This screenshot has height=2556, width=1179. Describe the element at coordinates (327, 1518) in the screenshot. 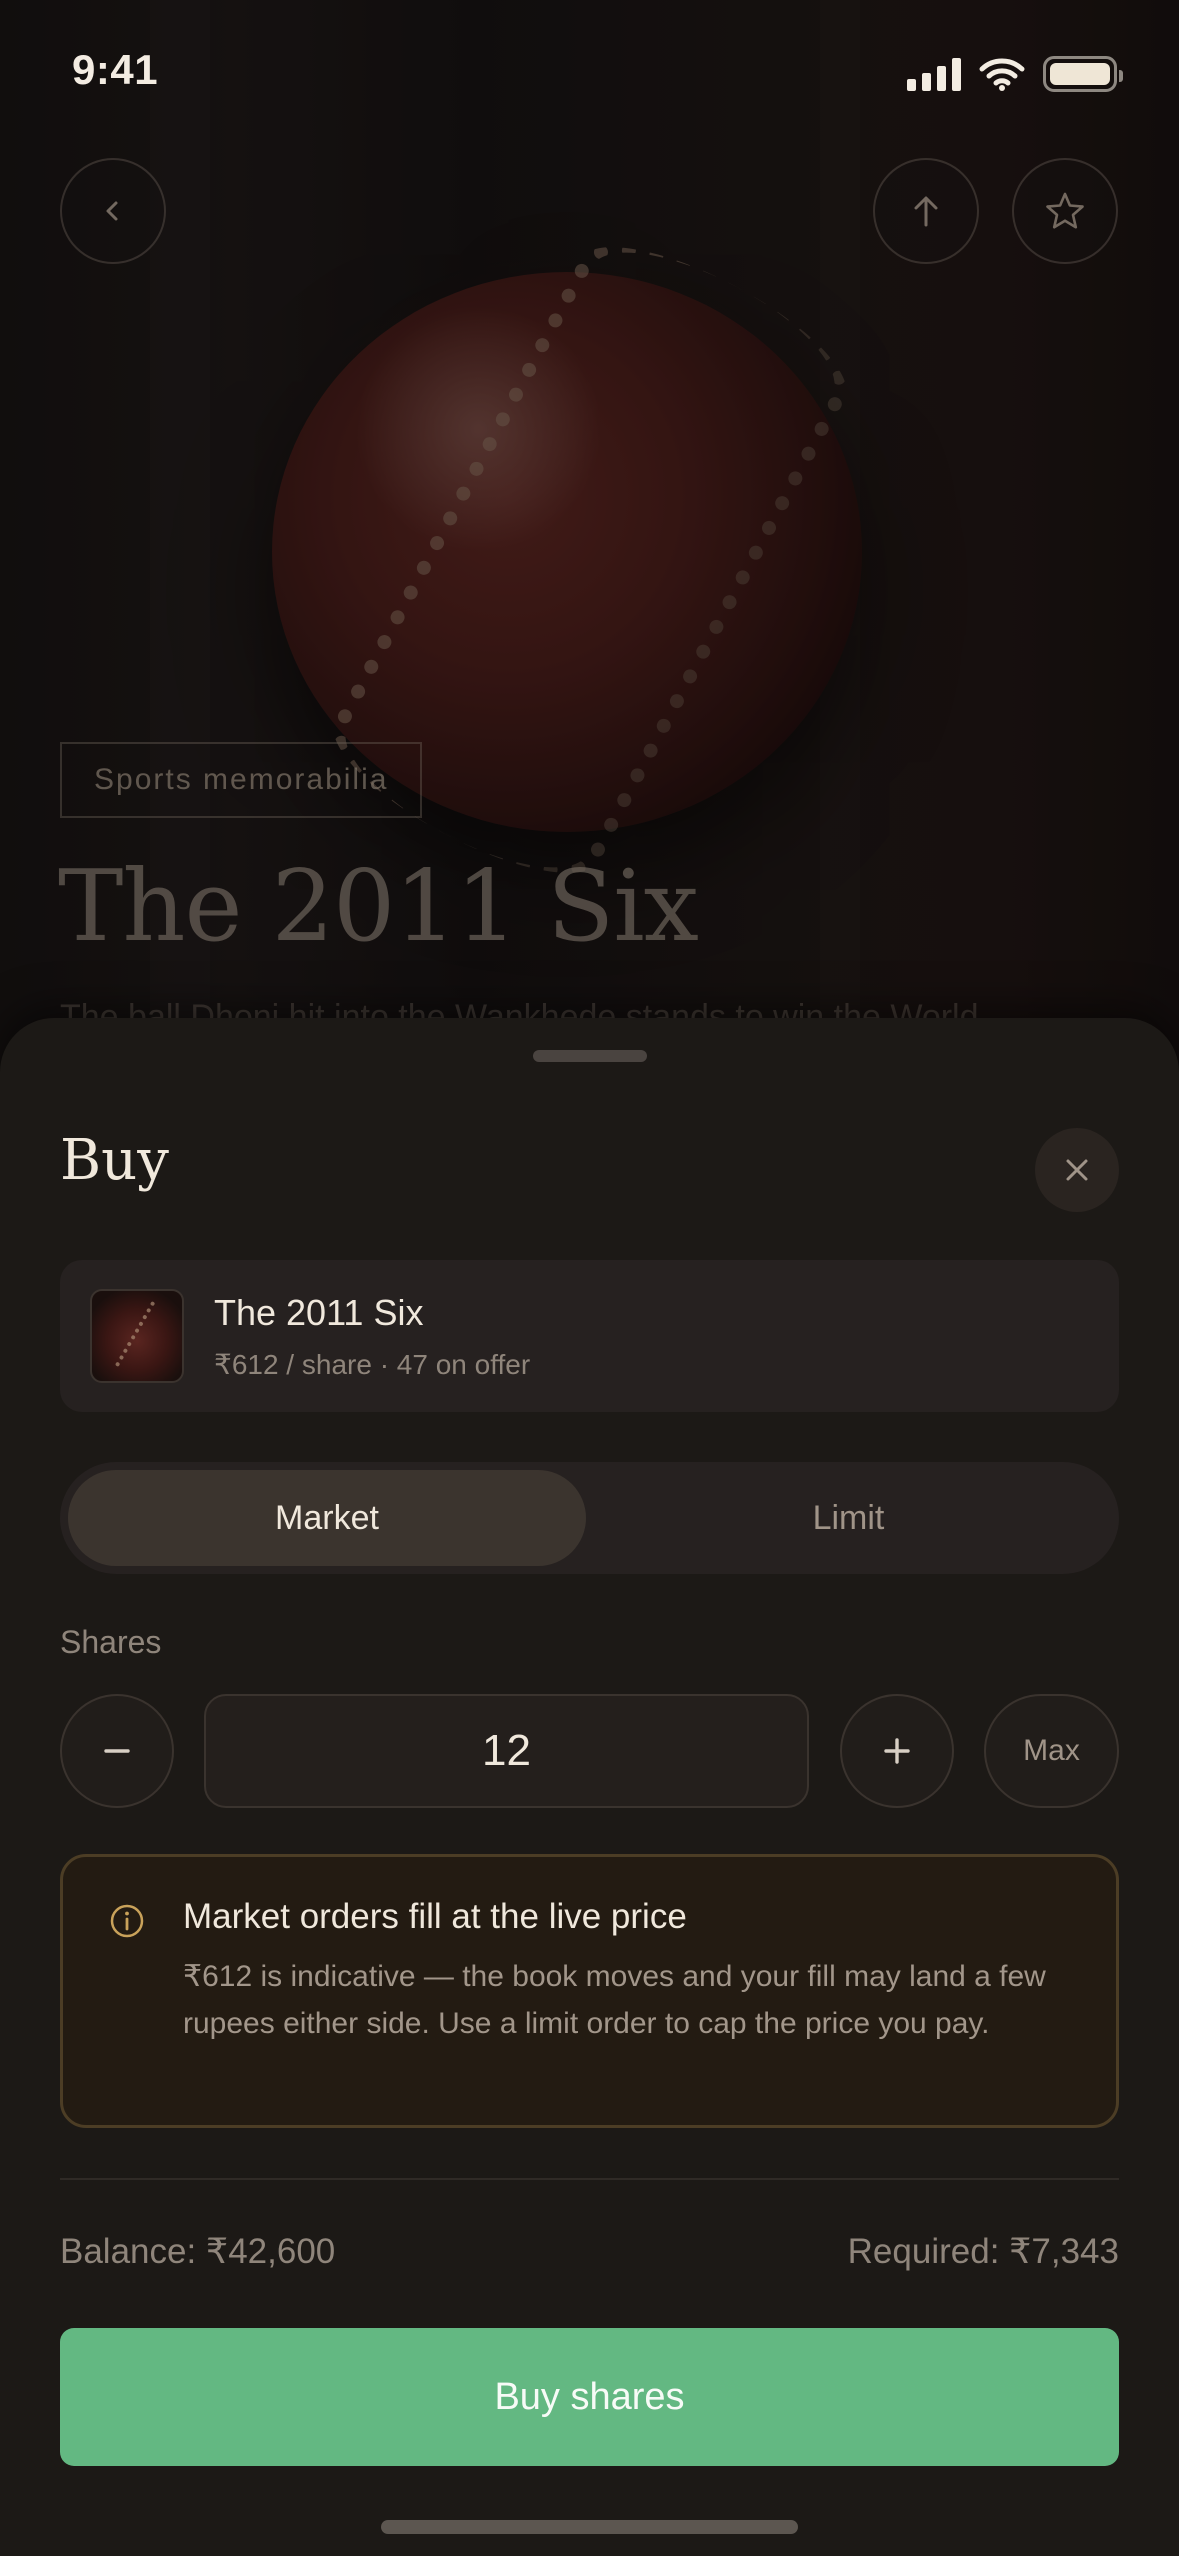

I see `tab-market: Market` at that location.